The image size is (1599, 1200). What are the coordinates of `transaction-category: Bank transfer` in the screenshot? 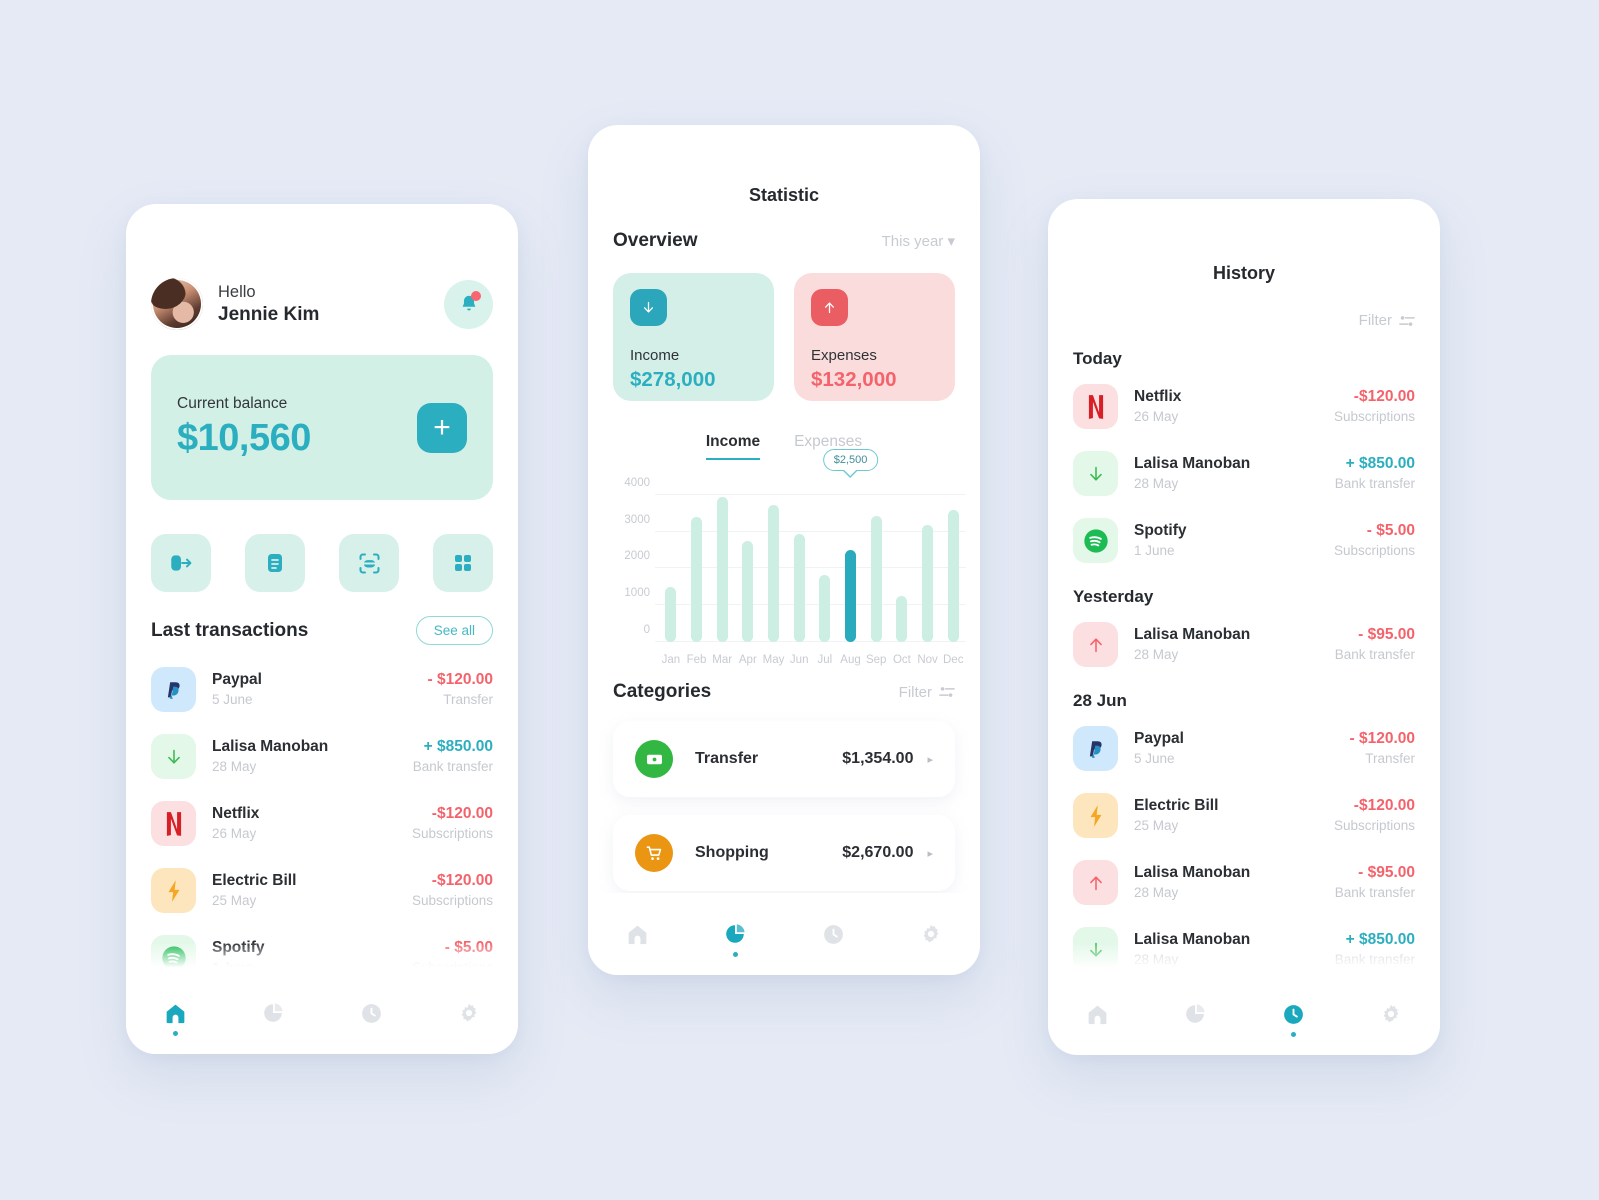 It's located at (1374, 655).